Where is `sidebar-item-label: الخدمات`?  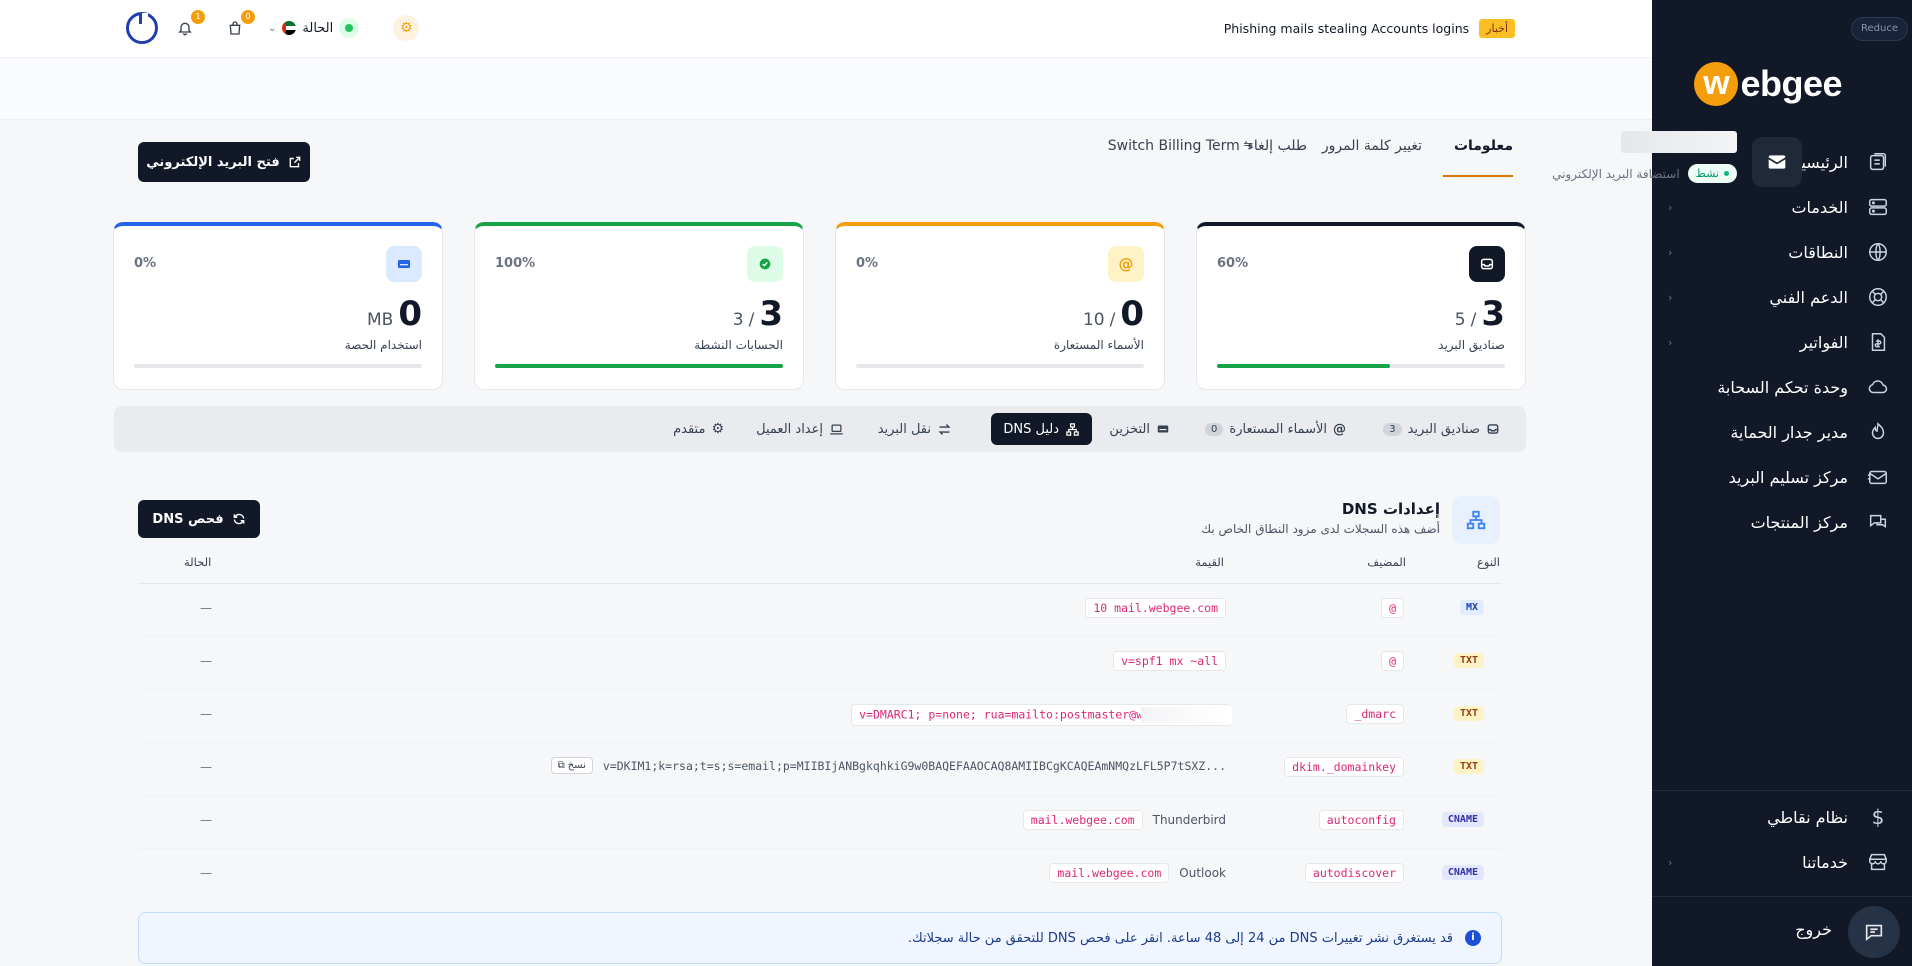 sidebar-item-label: الخدمات is located at coordinates (1819, 207).